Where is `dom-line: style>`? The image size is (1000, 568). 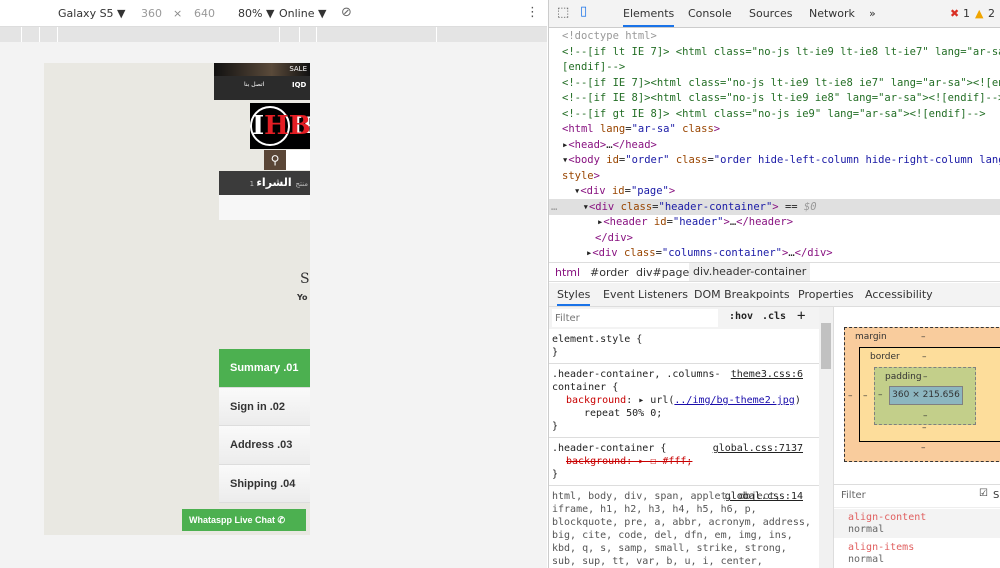
dom-line: style> is located at coordinates (581, 177).